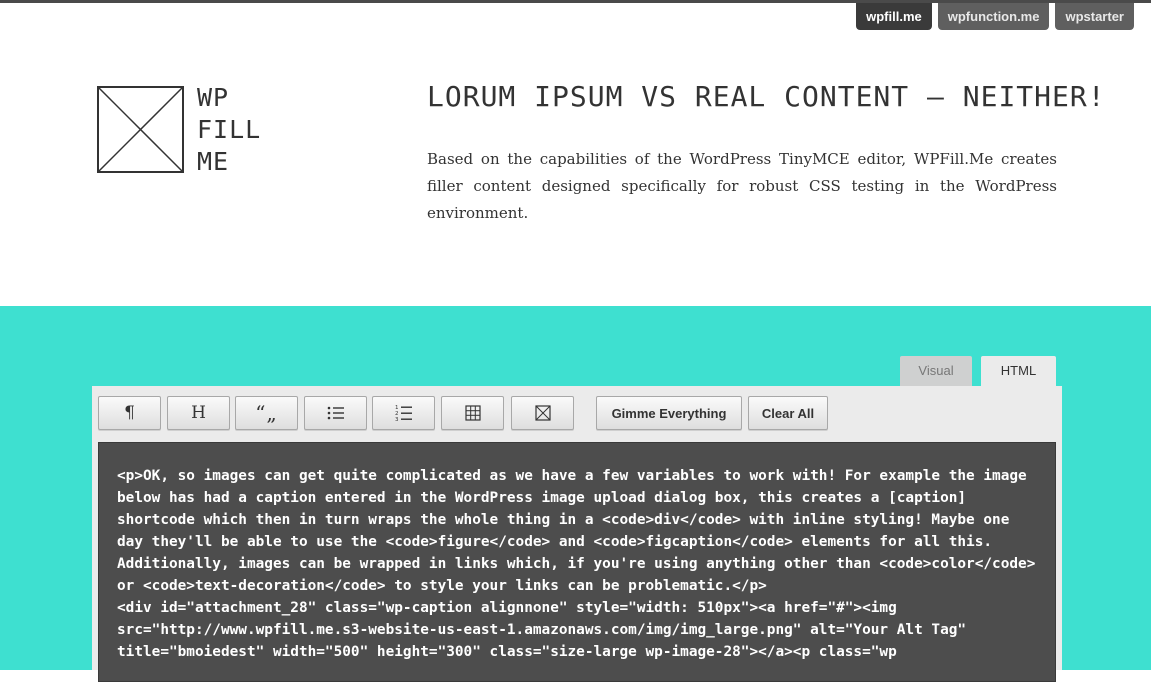  I want to click on tab-visual: Visual, so click(936, 371).